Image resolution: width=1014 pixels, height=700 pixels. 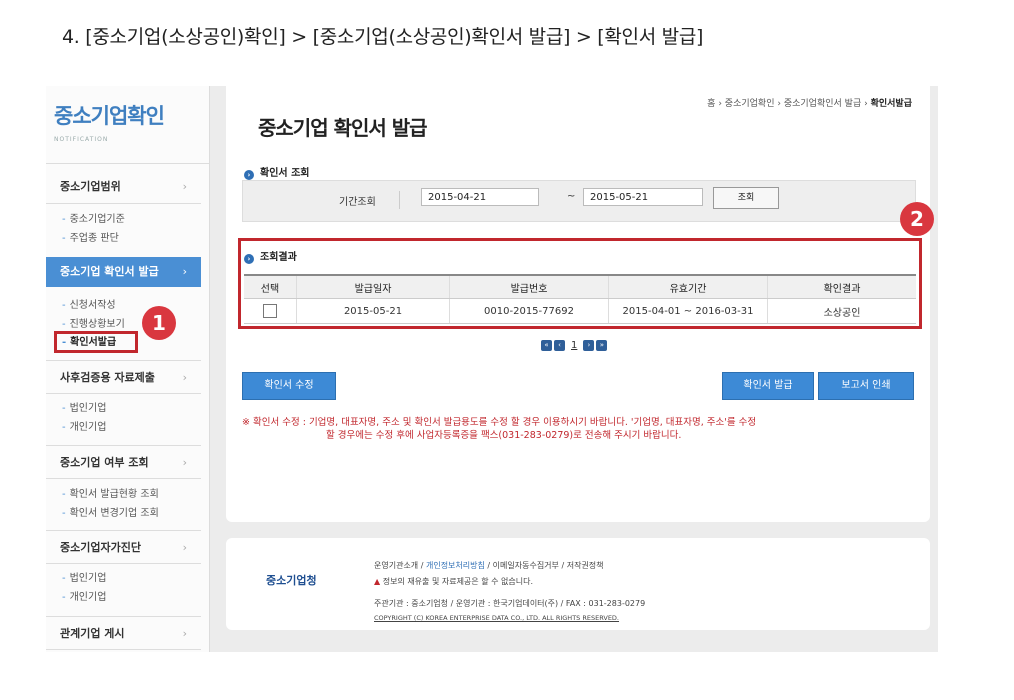 What do you see at coordinates (291, 580) in the screenshot?
I see `footer-logo: 중소기업청` at bounding box center [291, 580].